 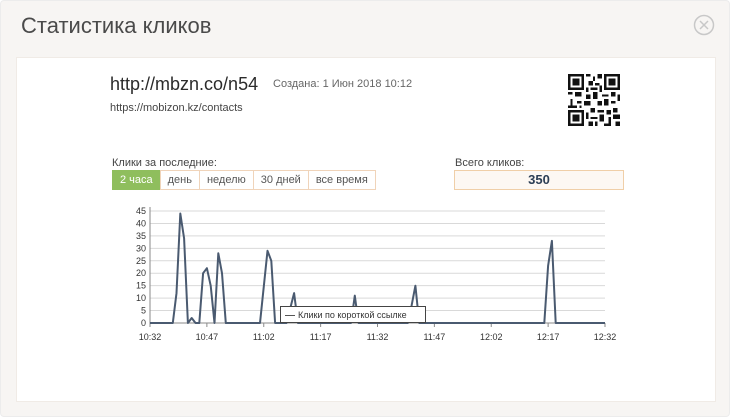 I want to click on legend-label: Клики по короткой ссылке, so click(x=352, y=315).